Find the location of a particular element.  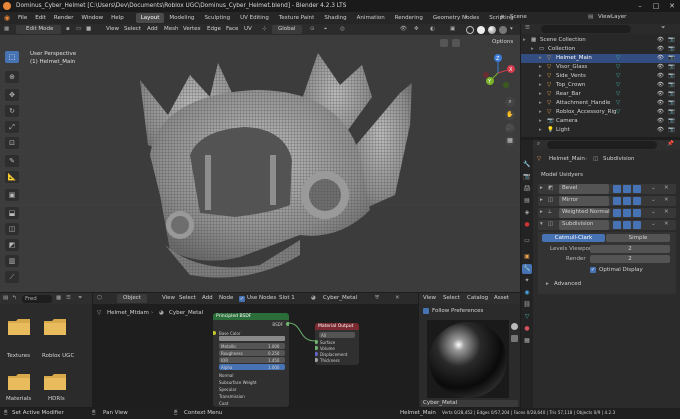

outliner-item-label: Helmet_Main is located at coordinates (574, 58).